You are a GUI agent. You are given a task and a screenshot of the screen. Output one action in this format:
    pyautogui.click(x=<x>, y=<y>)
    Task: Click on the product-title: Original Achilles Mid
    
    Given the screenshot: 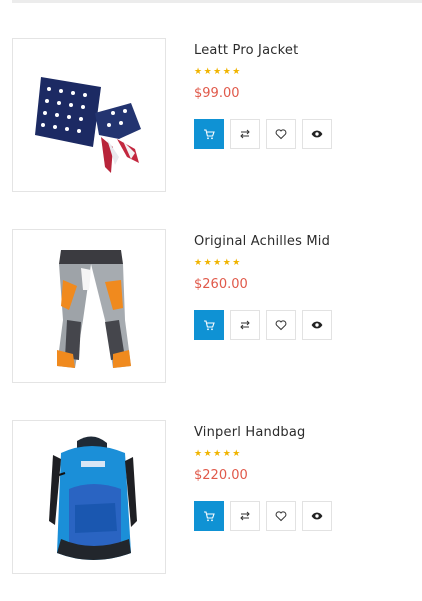 What is the action you would take?
    pyautogui.click(x=262, y=241)
    